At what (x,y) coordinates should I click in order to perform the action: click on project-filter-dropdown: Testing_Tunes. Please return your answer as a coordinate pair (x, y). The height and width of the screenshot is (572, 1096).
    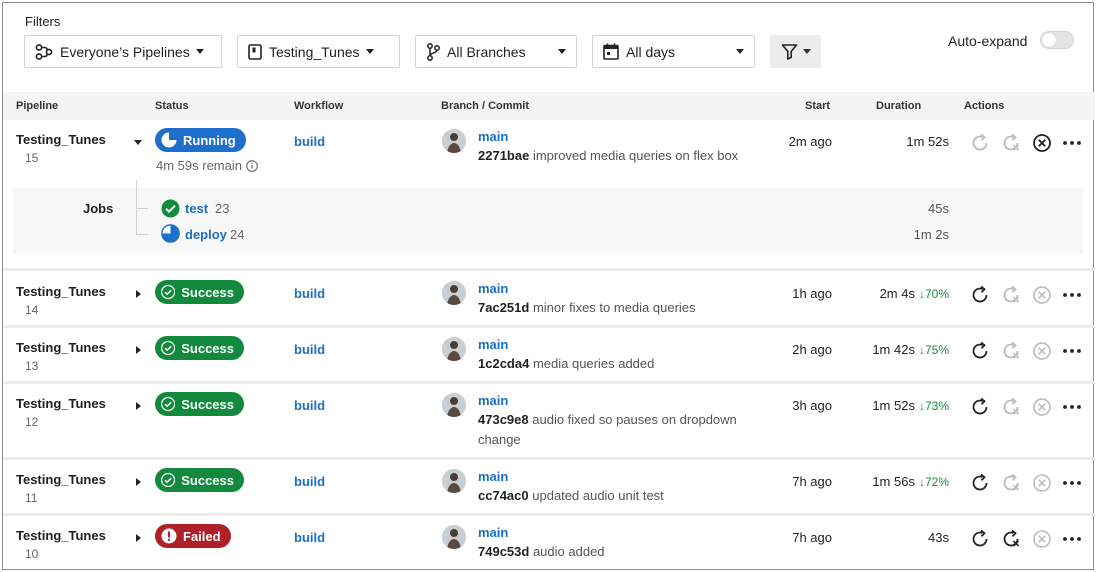
    Looking at the image, I should click on (318, 51).